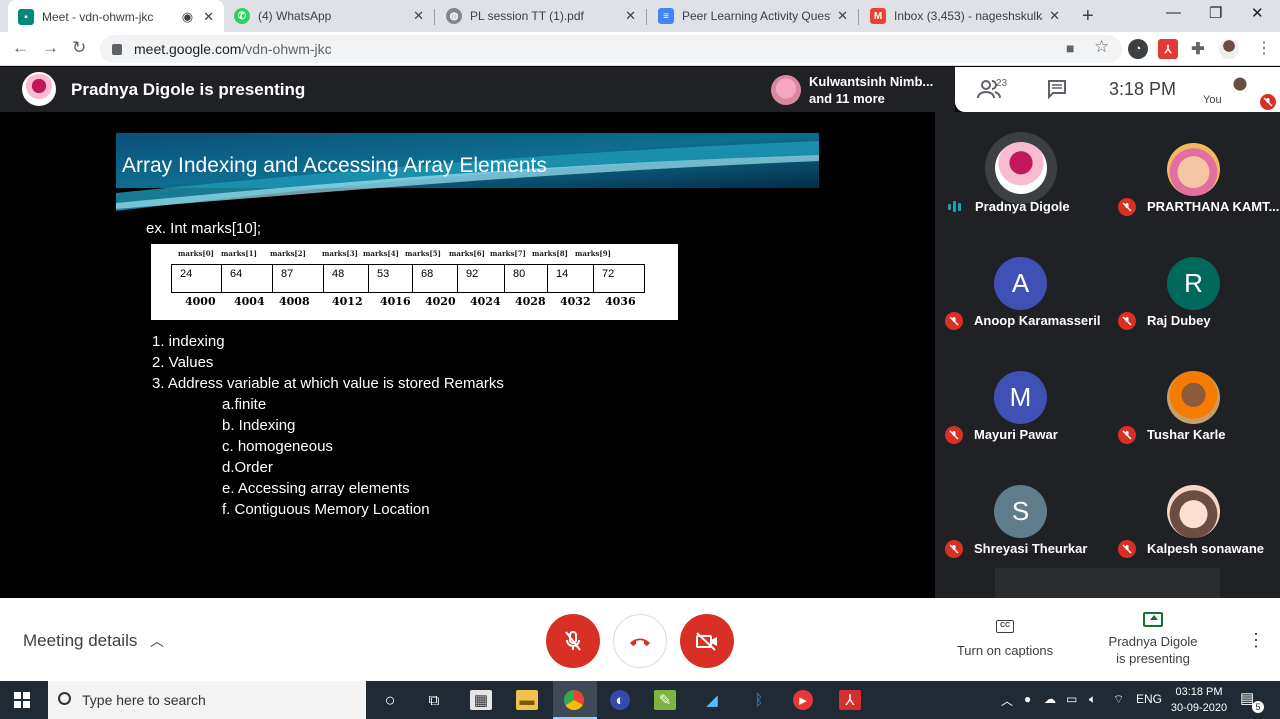  What do you see at coordinates (1229, 49) in the screenshot?
I see `profile-avatar` at bounding box center [1229, 49].